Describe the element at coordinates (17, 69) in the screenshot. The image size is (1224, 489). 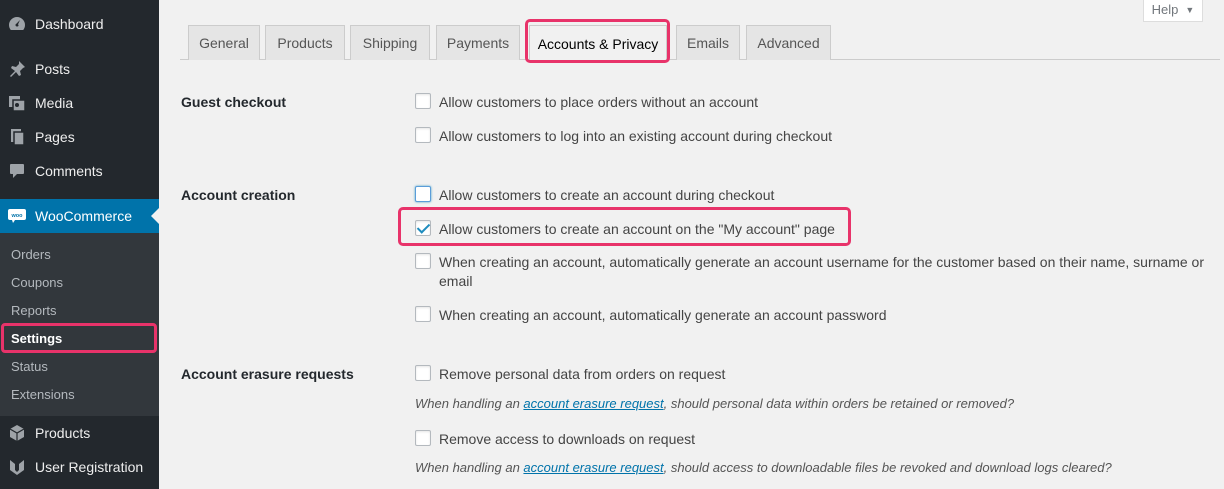
I see `pin-icon` at that location.